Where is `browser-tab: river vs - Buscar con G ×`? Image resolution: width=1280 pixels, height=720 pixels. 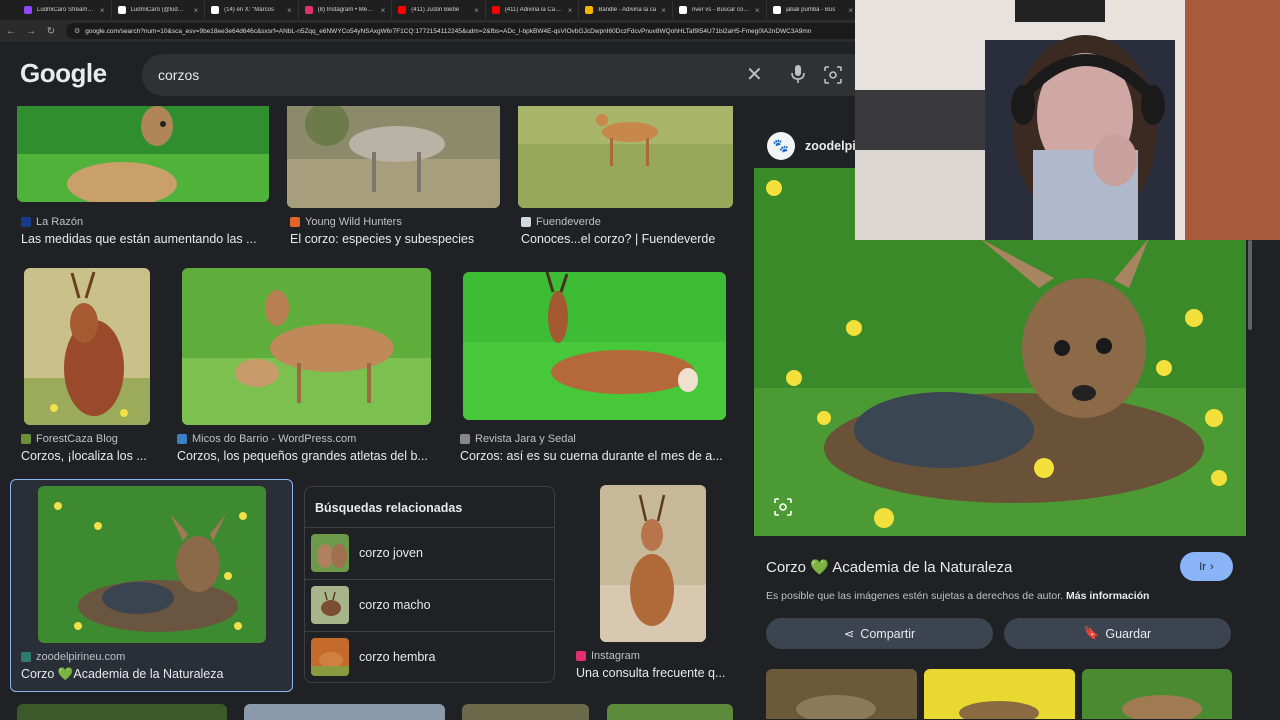 browser-tab: river vs - Buscar con G × is located at coordinates (720, 10).